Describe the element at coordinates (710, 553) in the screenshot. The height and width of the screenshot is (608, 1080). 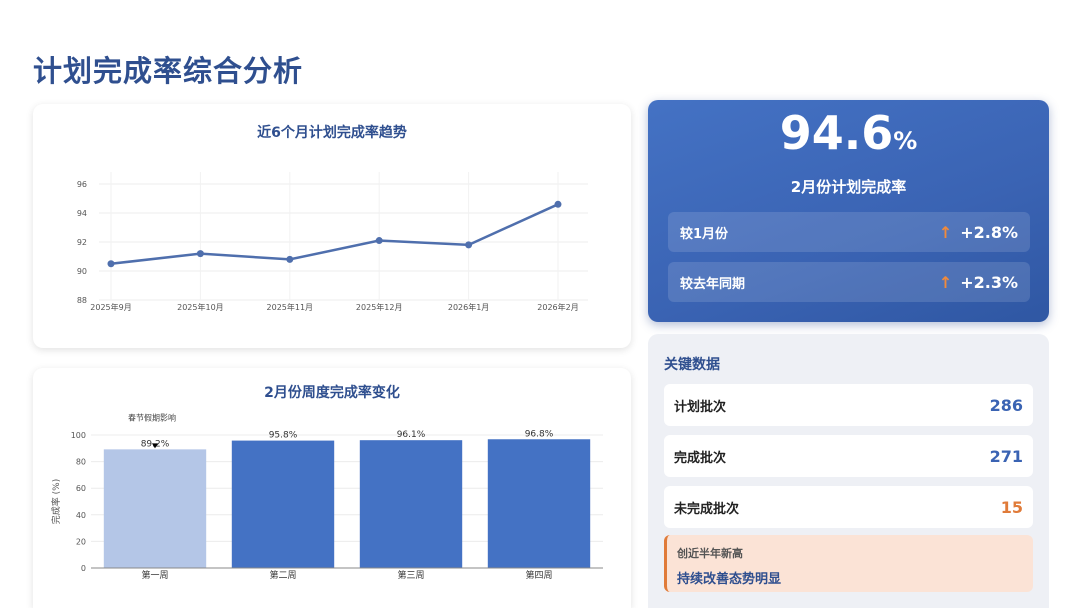
I see `note-line-1: 创近半年新高` at that location.